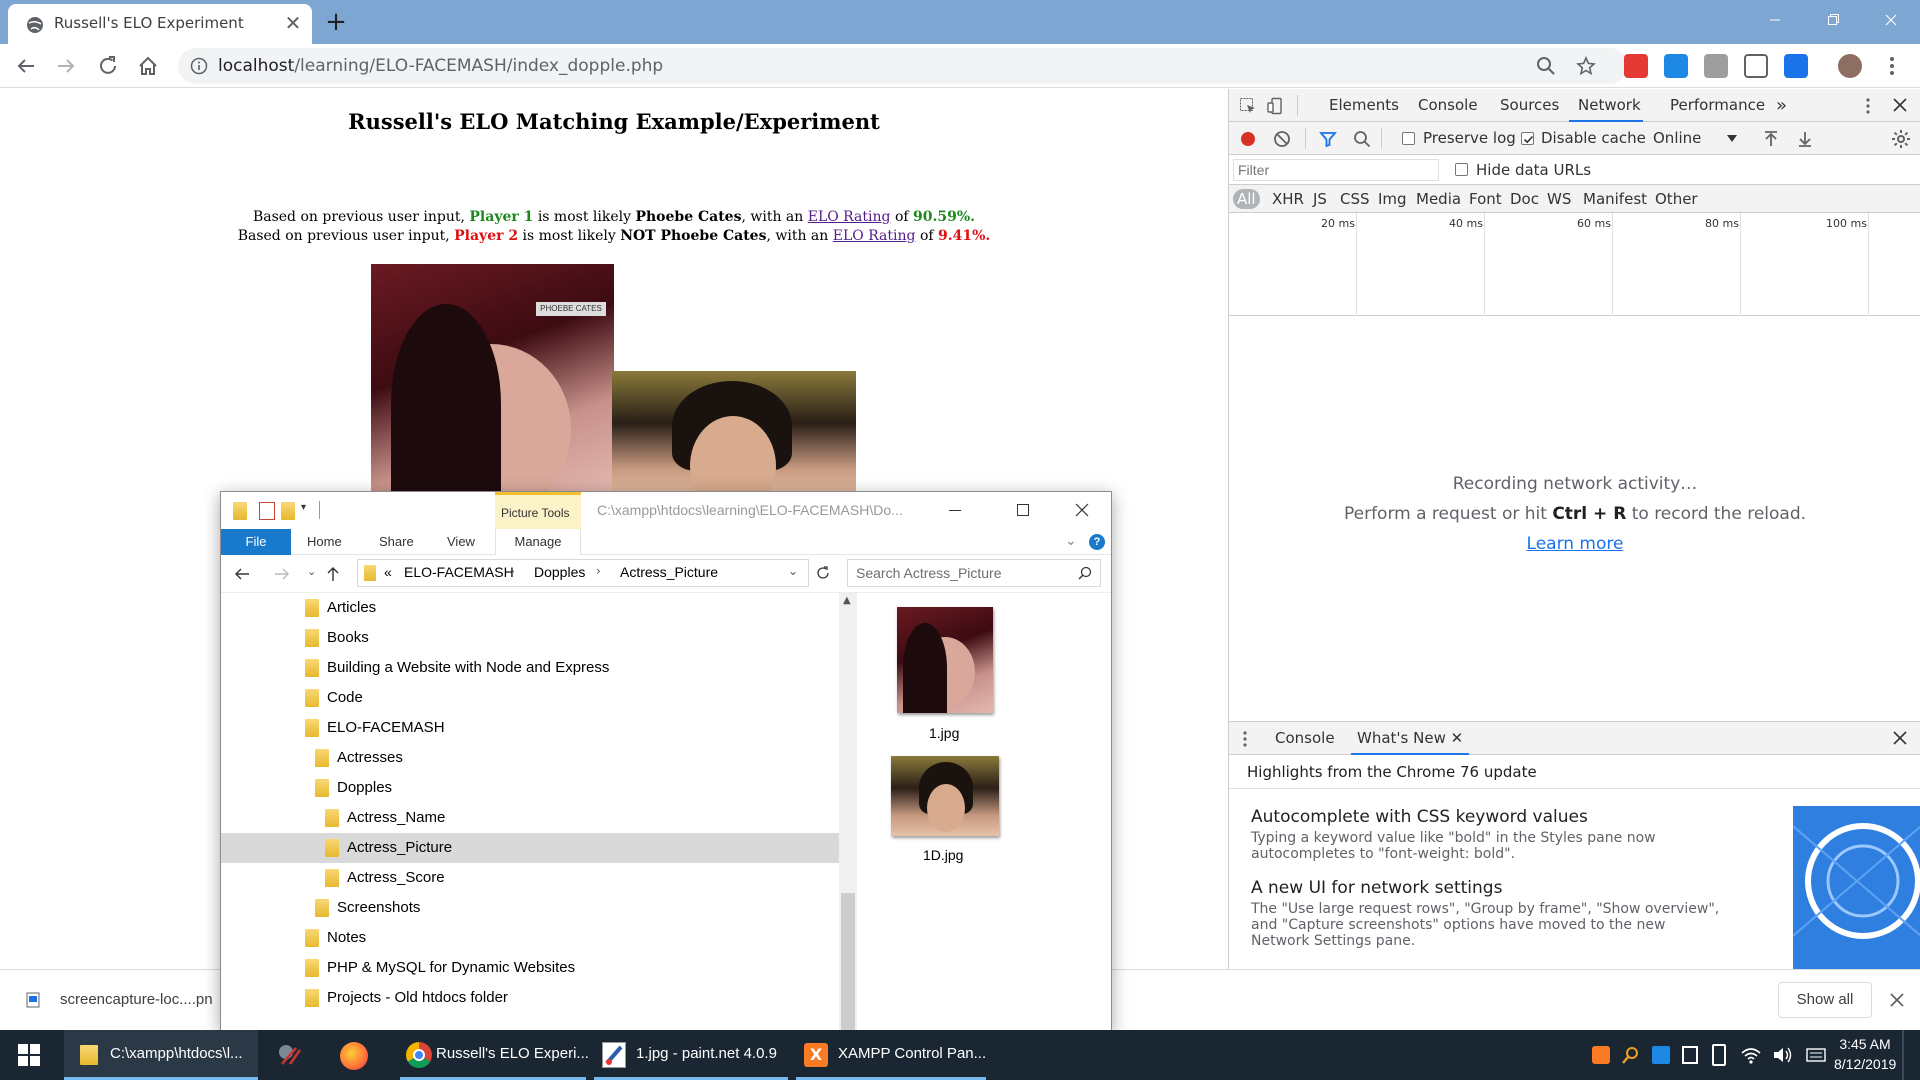 The height and width of the screenshot is (1080, 1920). I want to click on tree-item: Actress_Name, so click(530, 818).